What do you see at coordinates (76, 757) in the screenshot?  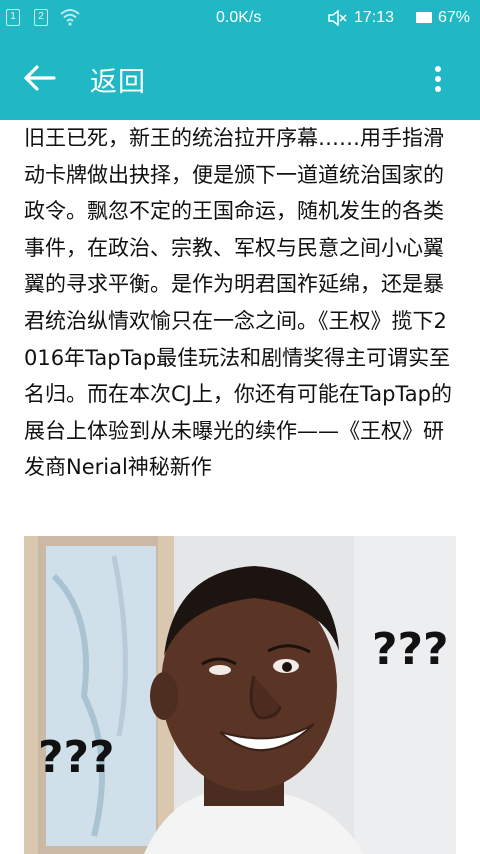 I see `question-marks-left: ???` at bounding box center [76, 757].